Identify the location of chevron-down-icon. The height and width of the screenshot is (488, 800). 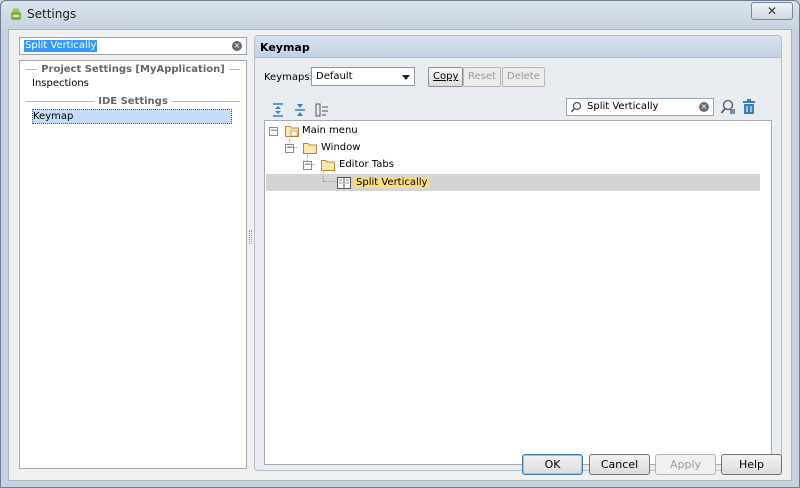
(406, 77).